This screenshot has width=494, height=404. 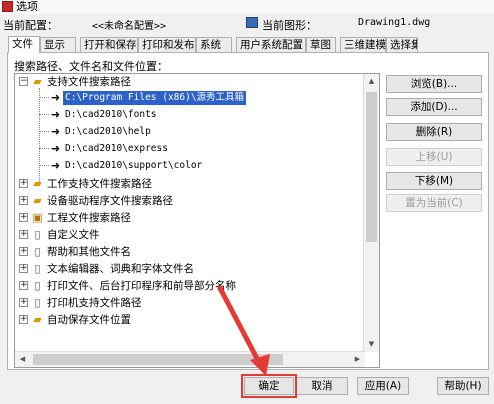 I want to click on tree-item-text-editor-files: + ▯ 文本编辑器、词典和字体文件名, so click(x=190, y=269).